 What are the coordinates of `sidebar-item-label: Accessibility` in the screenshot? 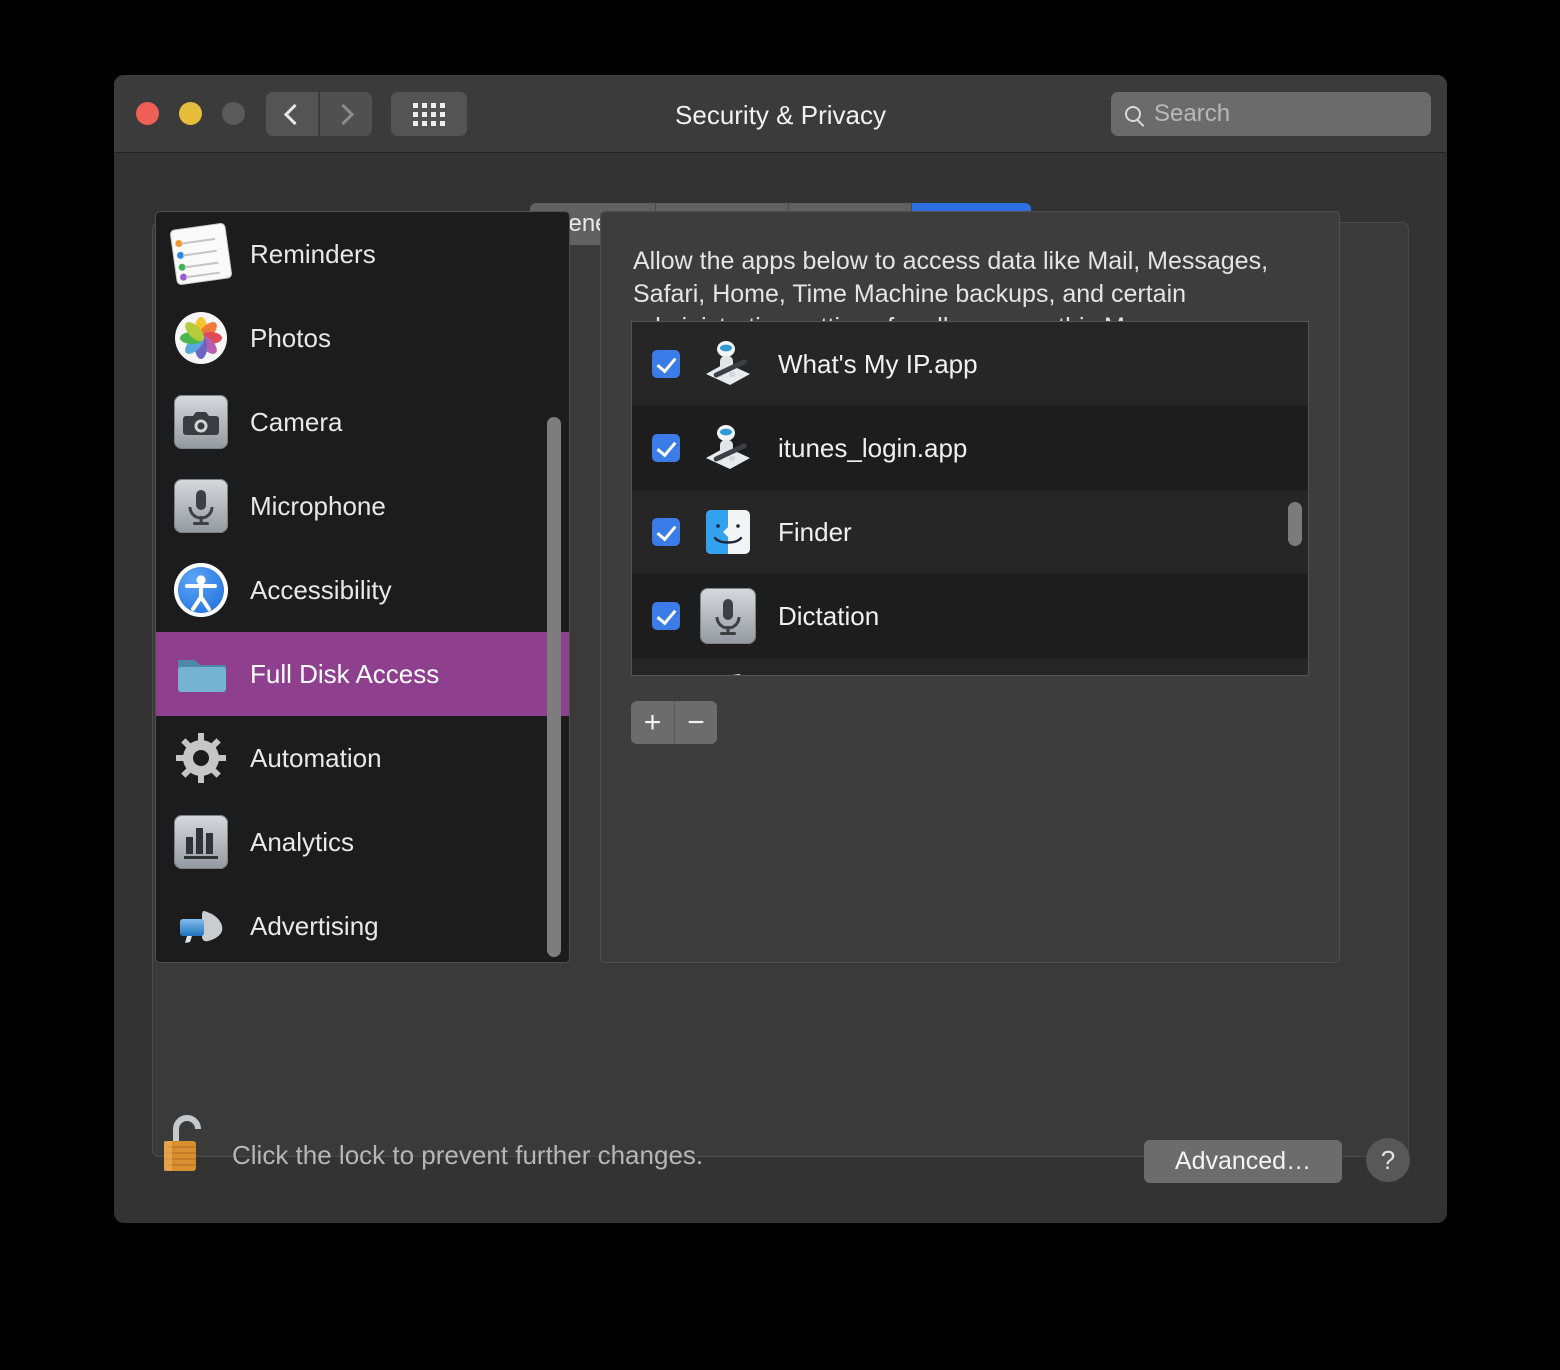 It's located at (321, 589).